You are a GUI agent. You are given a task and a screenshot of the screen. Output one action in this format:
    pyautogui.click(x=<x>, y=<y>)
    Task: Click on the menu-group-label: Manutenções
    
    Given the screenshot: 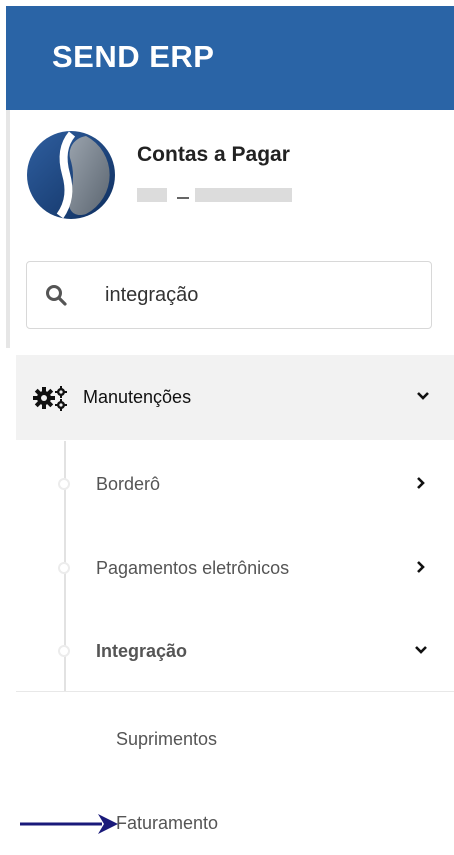 What is the action you would take?
    pyautogui.click(x=137, y=397)
    